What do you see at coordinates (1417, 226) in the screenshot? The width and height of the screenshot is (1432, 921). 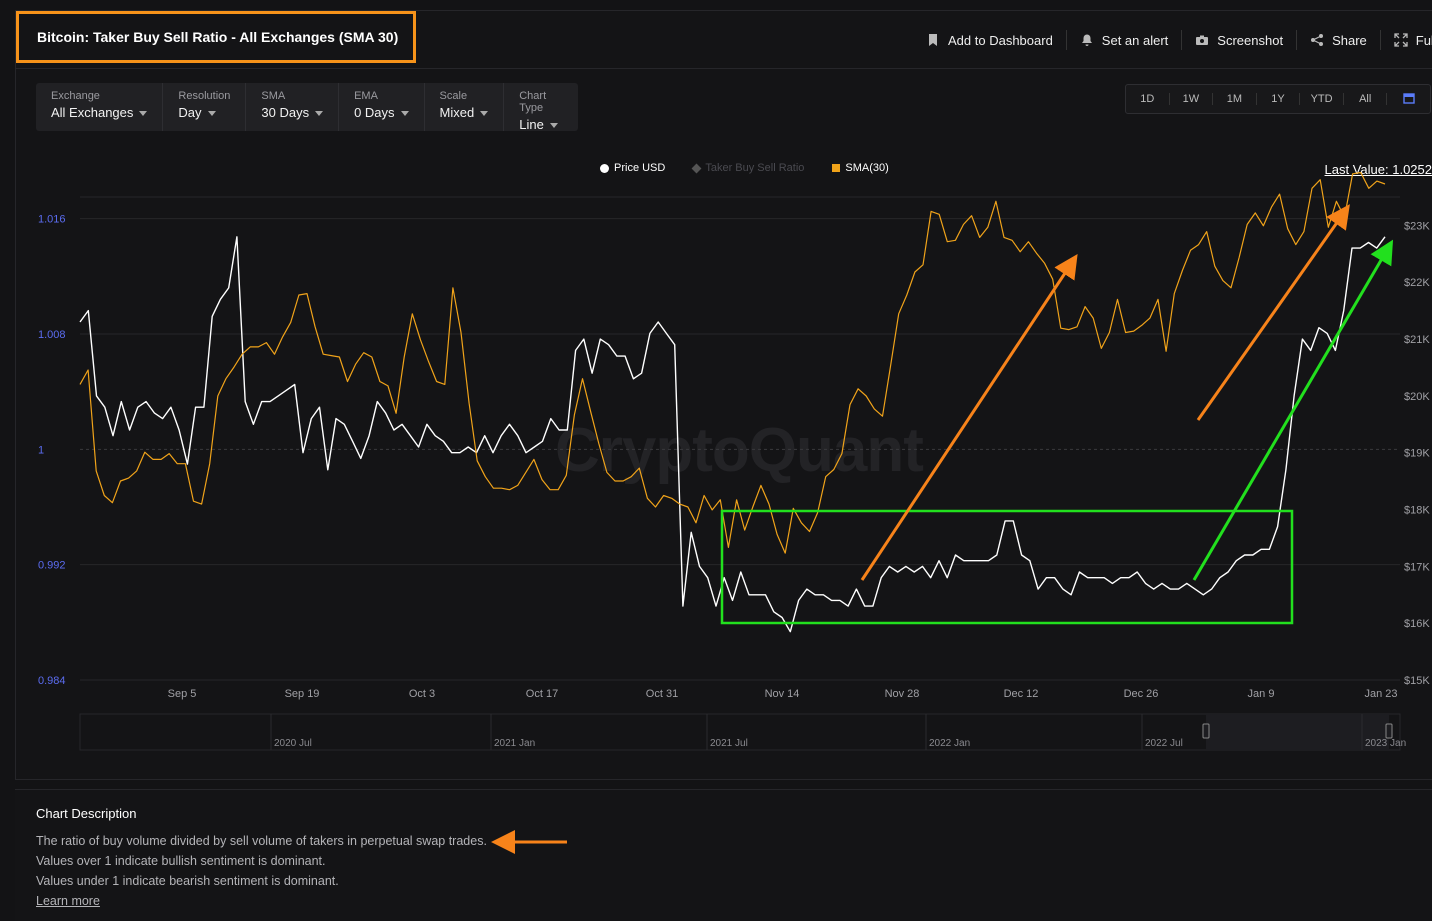 I see `y-right-tick-label: $23K` at bounding box center [1417, 226].